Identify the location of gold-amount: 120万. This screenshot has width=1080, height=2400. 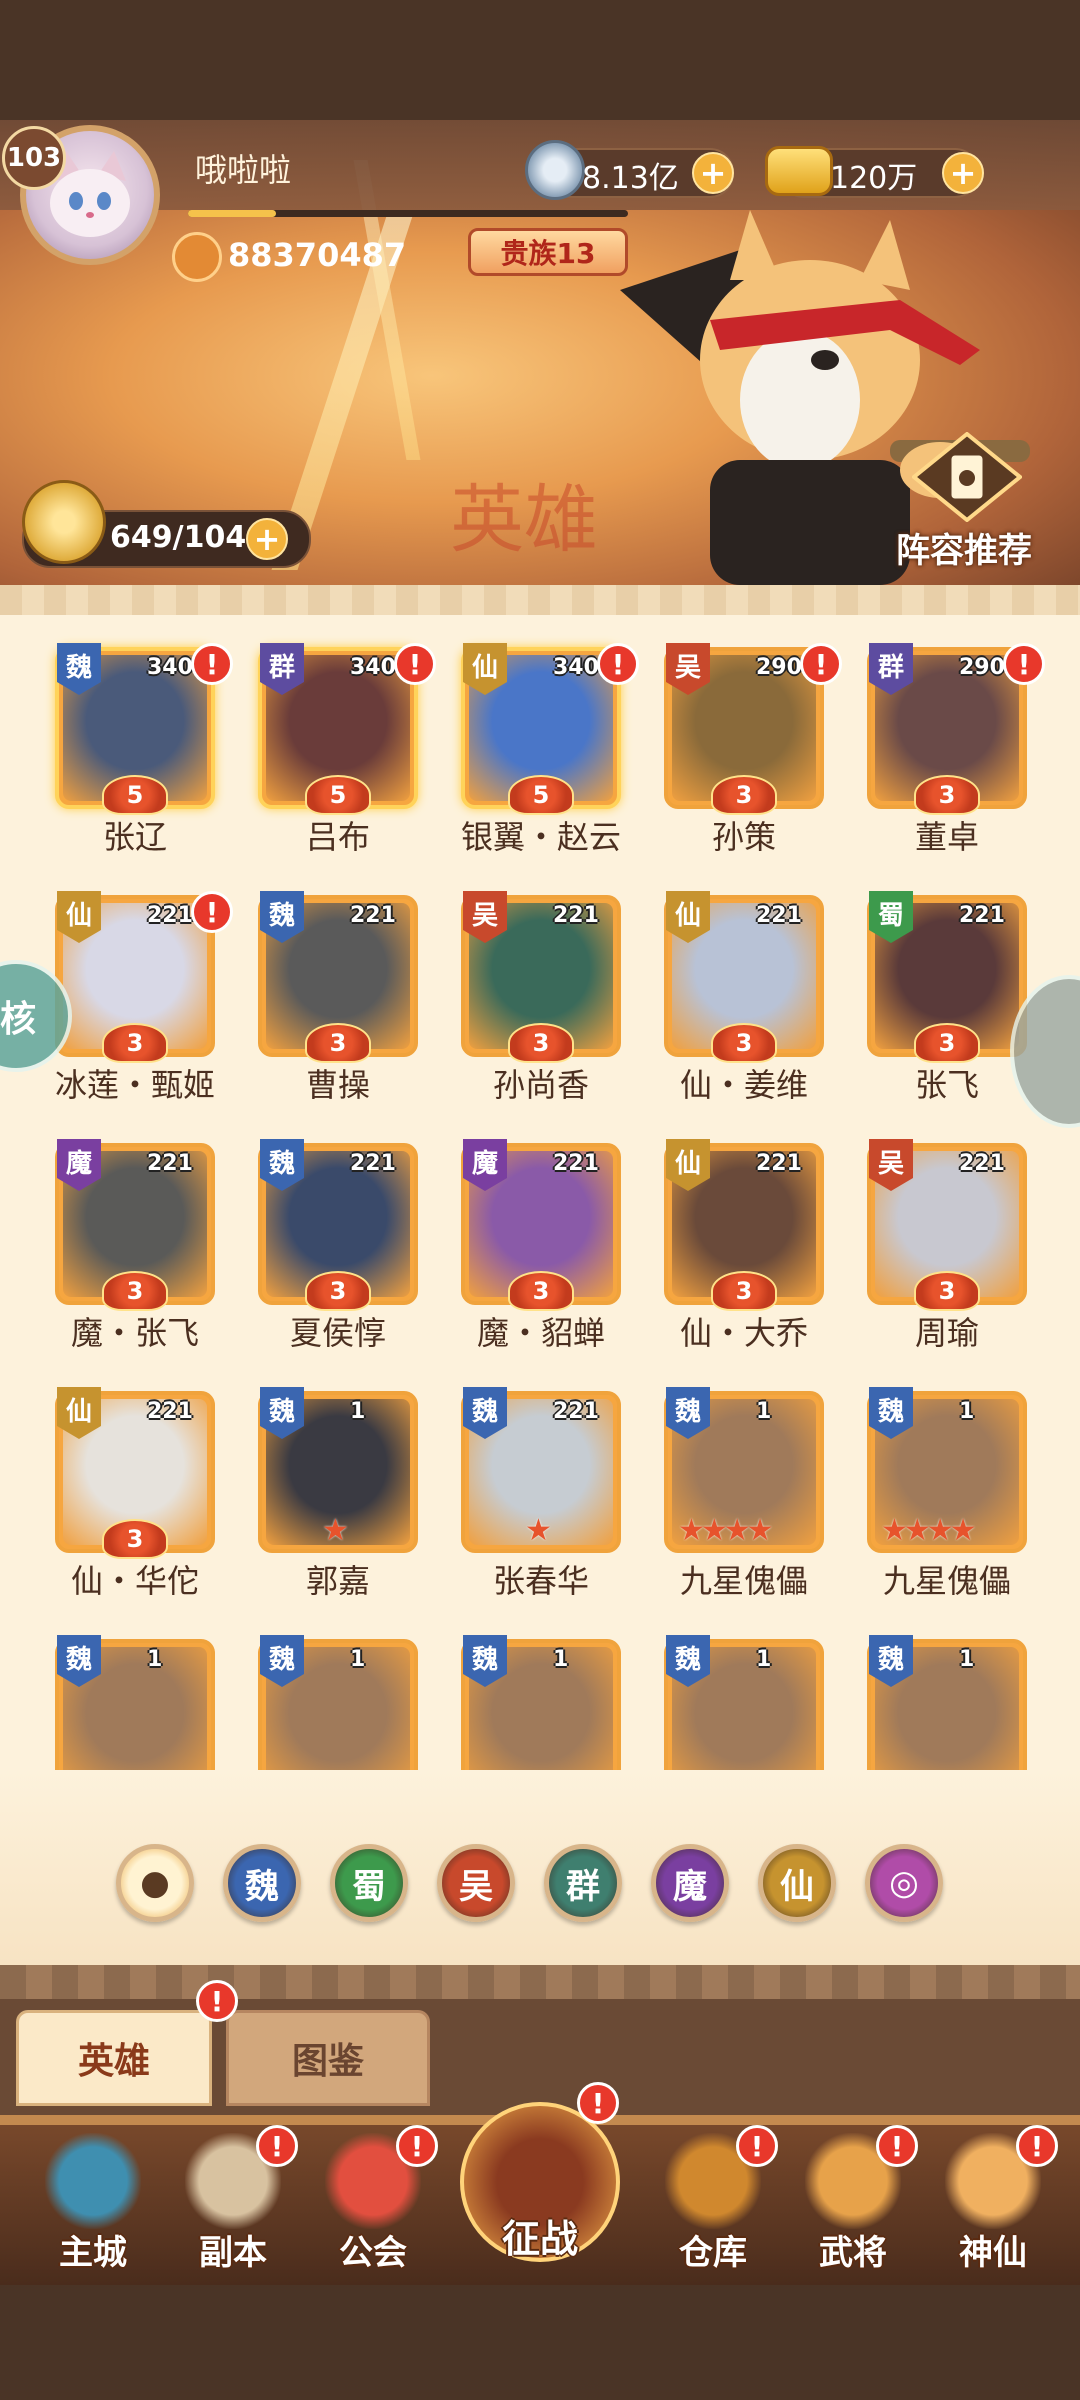
(874, 178).